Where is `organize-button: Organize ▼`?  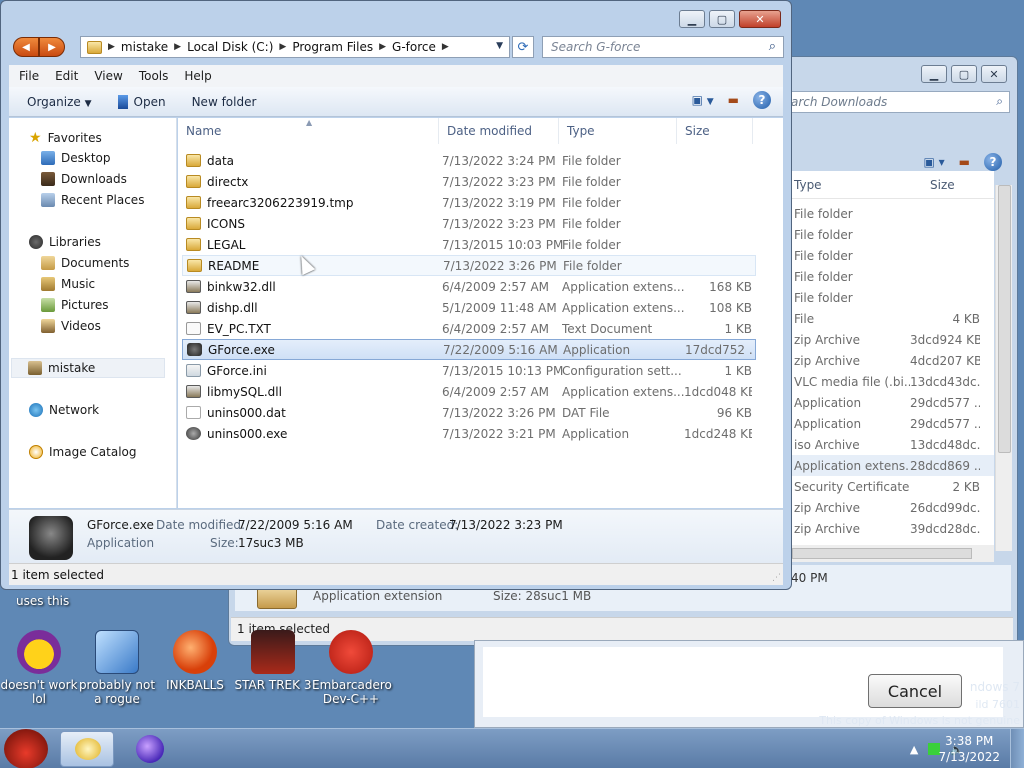
organize-button: Organize ▼ is located at coordinates (59, 102).